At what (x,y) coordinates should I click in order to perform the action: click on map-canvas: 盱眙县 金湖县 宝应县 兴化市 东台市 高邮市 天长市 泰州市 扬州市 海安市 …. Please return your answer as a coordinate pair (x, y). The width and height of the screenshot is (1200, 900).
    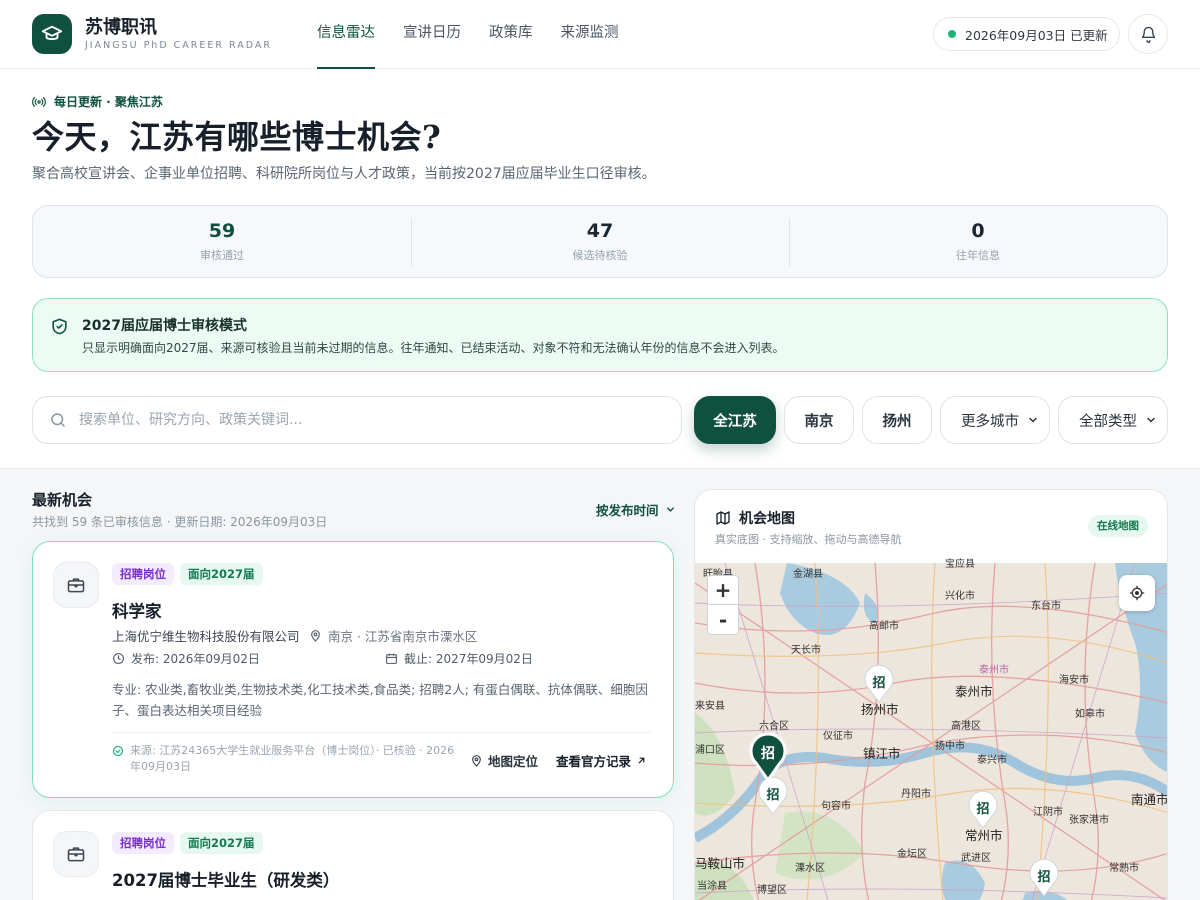
    Looking at the image, I should click on (931, 729).